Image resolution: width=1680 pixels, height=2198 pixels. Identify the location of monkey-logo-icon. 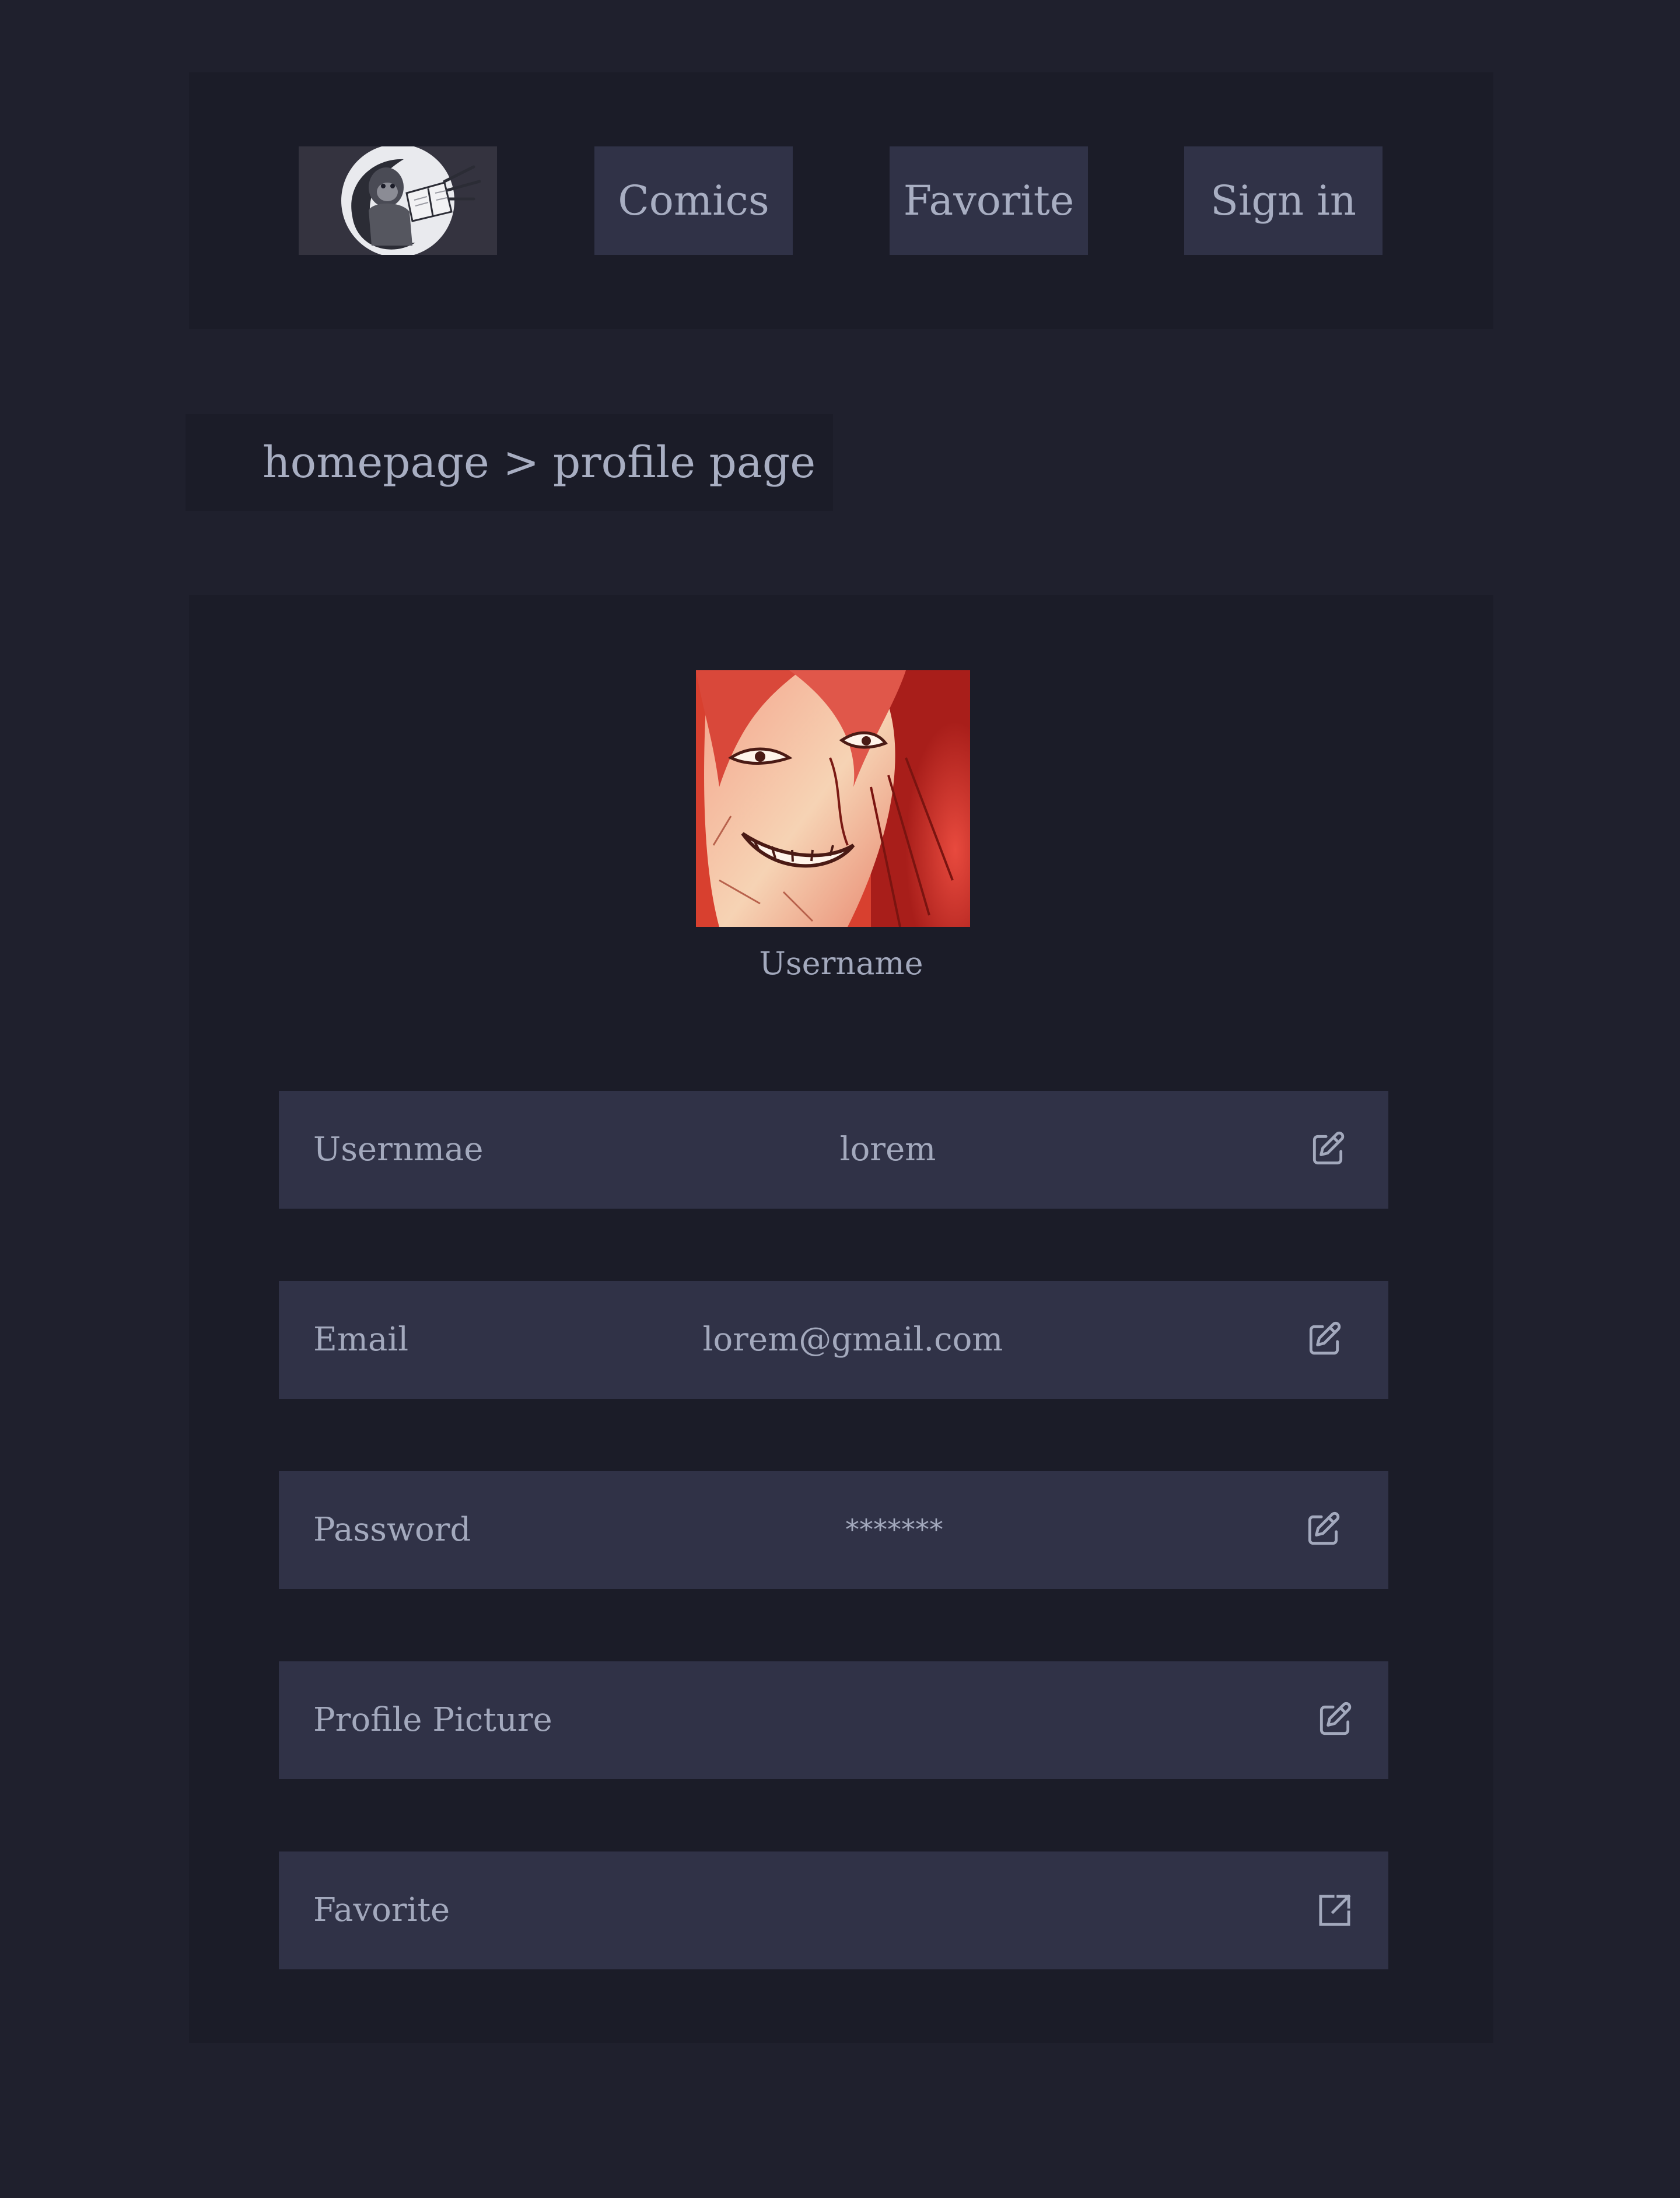
(398, 201).